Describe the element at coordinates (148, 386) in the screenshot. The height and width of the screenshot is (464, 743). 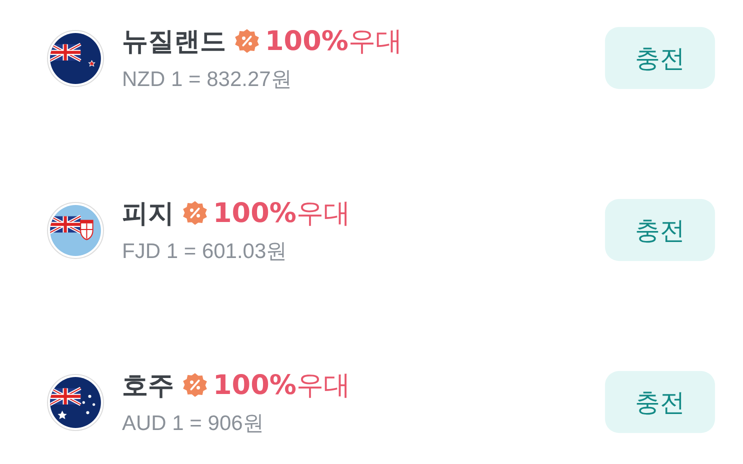
I see `country-name: 호주` at that location.